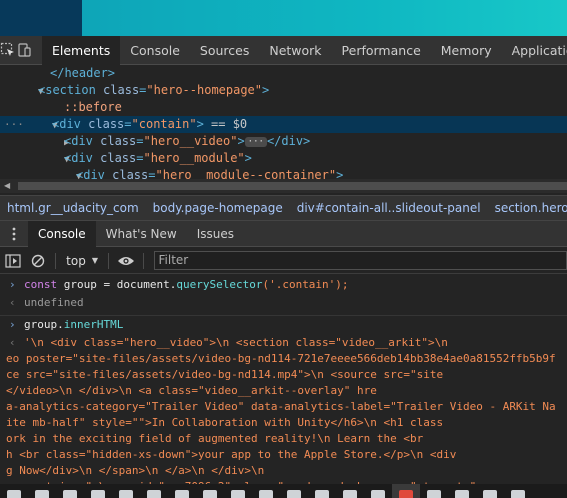 The height and width of the screenshot is (498, 567). I want to click on tab-memory: Memory, so click(466, 50).